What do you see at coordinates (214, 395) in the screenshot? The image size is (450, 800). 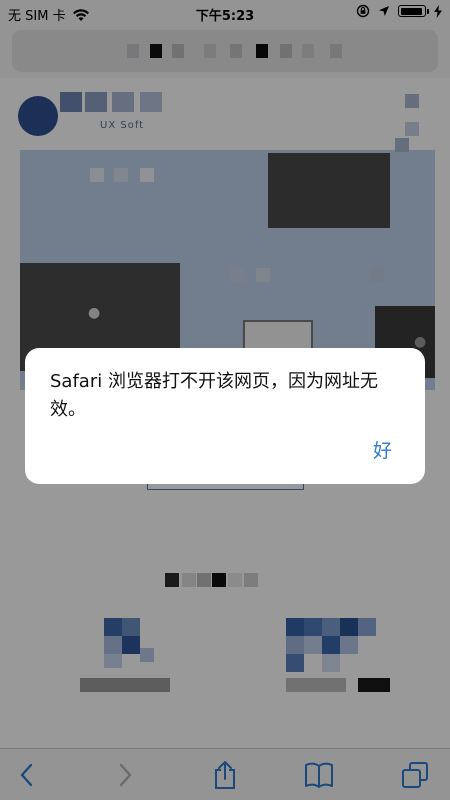 I see `alert-message: Safari 浏览器打不开该网页，因为网址无效。` at bounding box center [214, 395].